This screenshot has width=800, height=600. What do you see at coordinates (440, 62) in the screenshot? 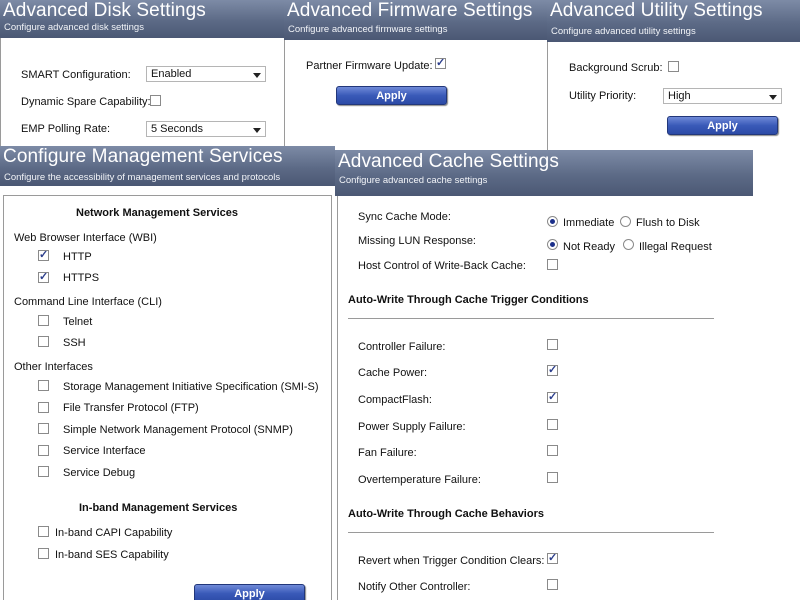
I see `partner-firmware-checkbox` at bounding box center [440, 62].